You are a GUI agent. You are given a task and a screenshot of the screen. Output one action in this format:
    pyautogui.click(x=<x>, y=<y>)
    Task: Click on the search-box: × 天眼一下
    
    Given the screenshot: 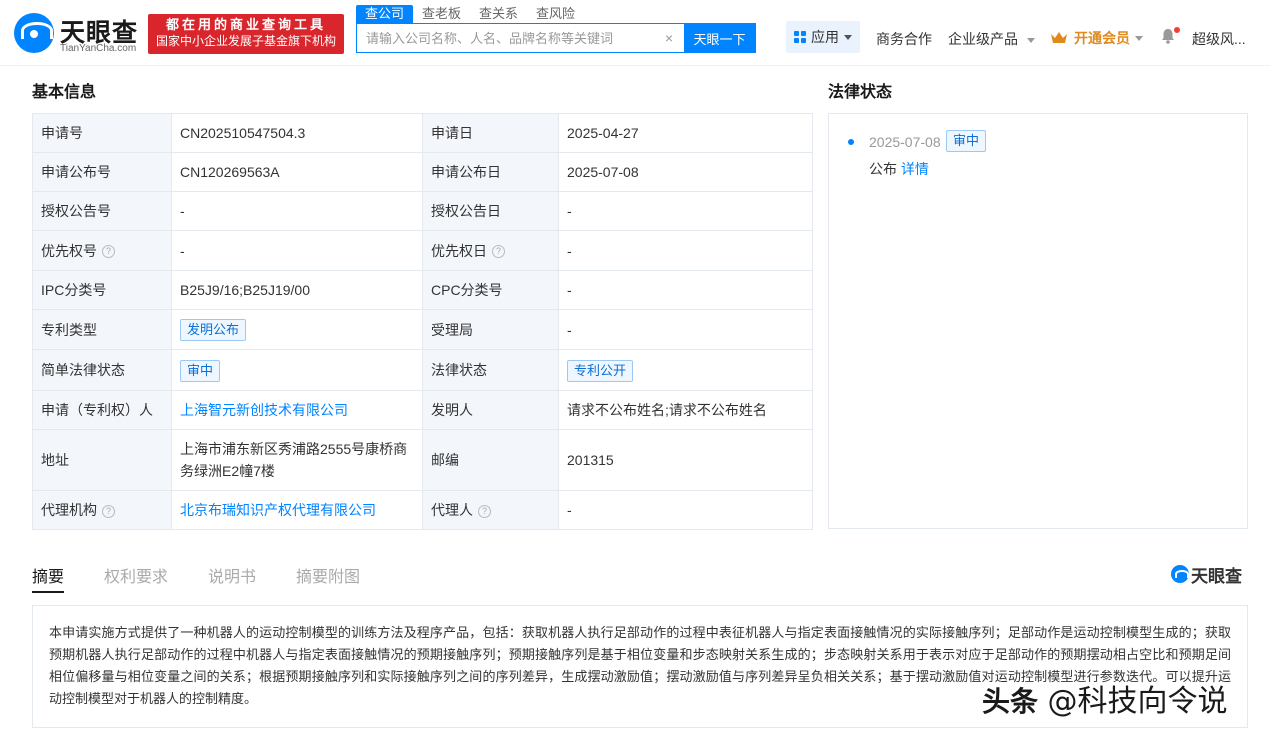 What is the action you would take?
    pyautogui.click(x=556, y=38)
    